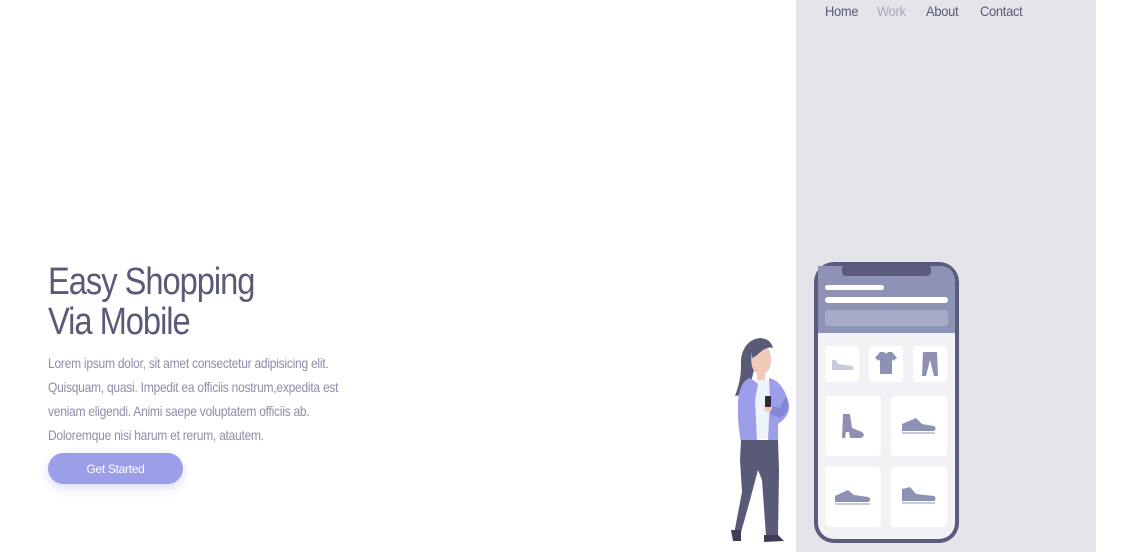 The image size is (1124, 552). I want to click on person-neck, so click(761, 376).